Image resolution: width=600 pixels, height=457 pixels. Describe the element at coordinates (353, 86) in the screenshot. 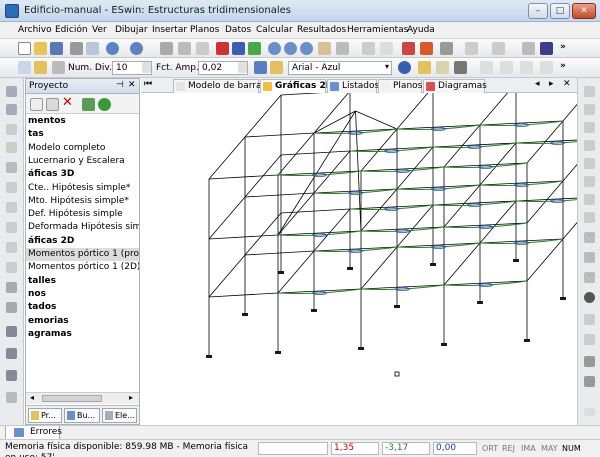

I see `tab-listados: Listados` at that location.